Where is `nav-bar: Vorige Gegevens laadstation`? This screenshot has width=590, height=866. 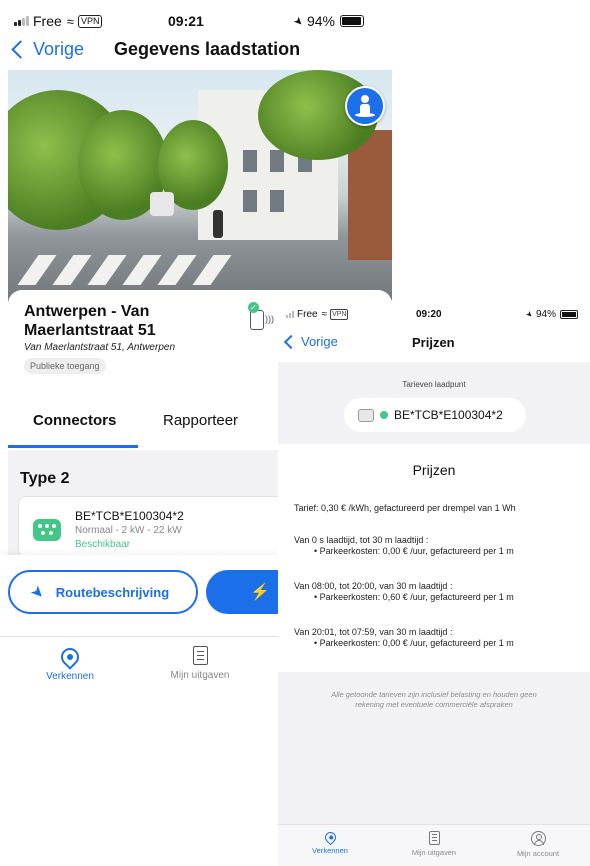
nav-bar: Vorige Gegevens laadstation is located at coordinates (197, 49).